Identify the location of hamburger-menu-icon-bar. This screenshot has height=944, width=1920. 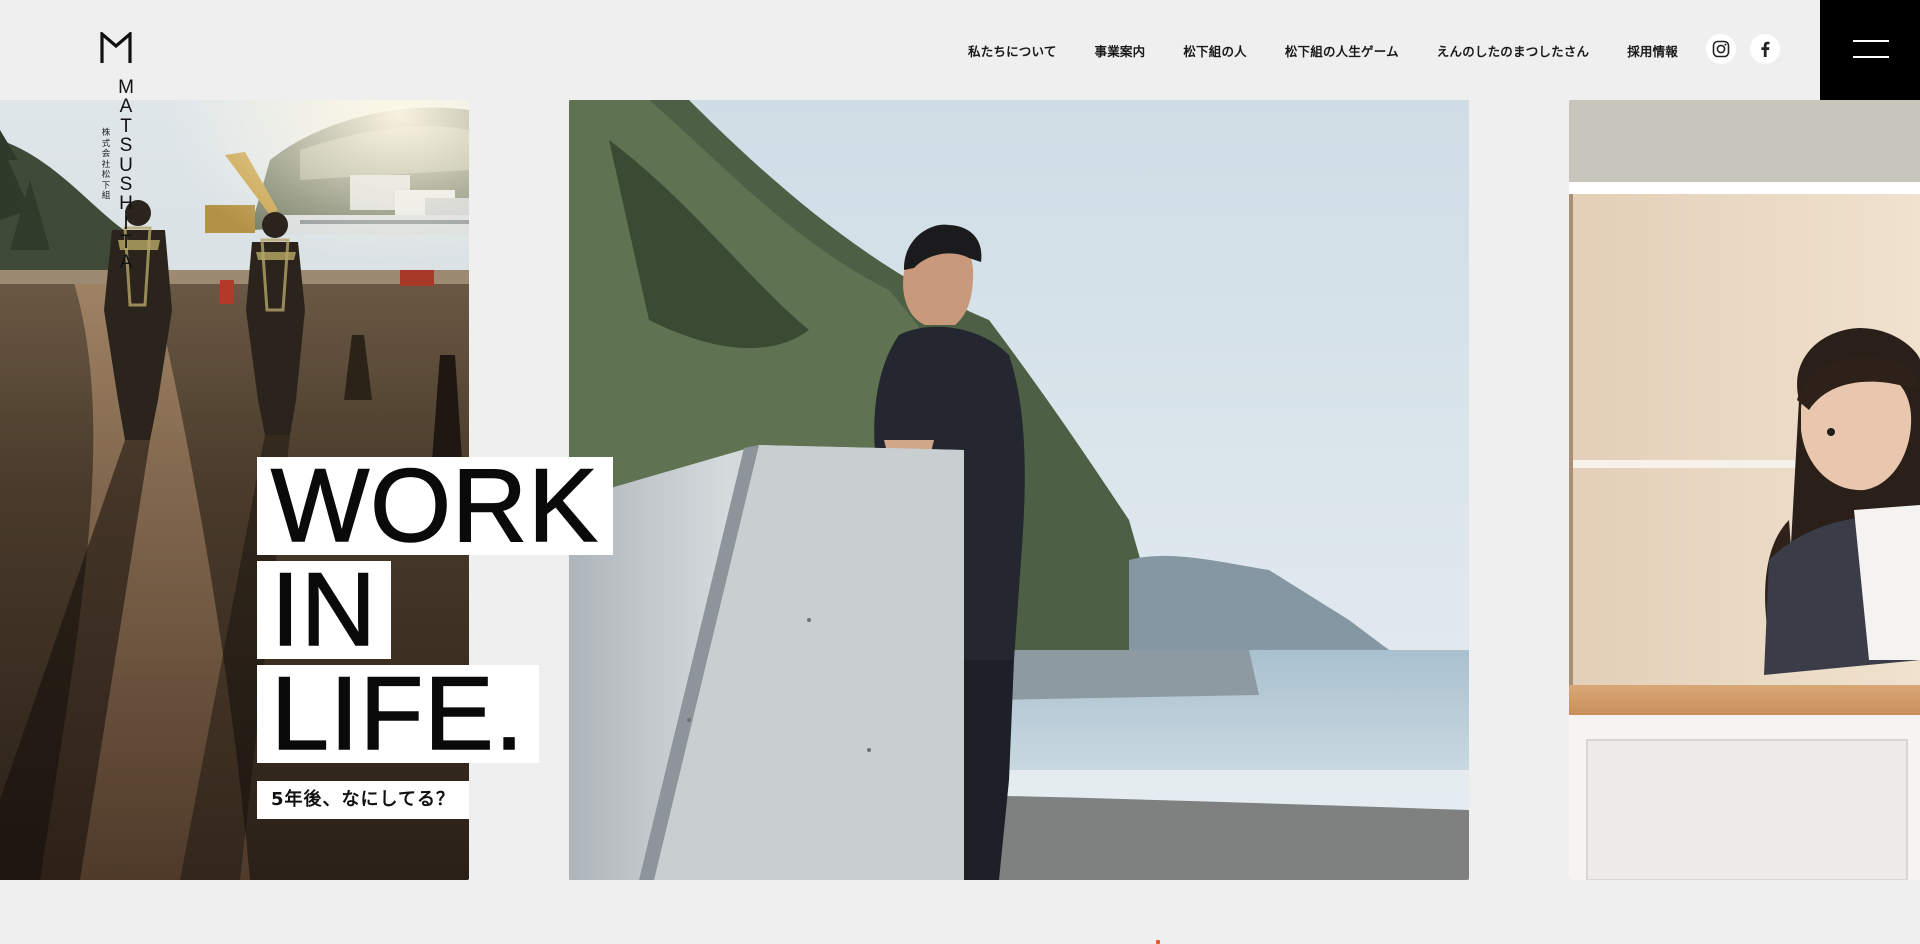
(1871, 57).